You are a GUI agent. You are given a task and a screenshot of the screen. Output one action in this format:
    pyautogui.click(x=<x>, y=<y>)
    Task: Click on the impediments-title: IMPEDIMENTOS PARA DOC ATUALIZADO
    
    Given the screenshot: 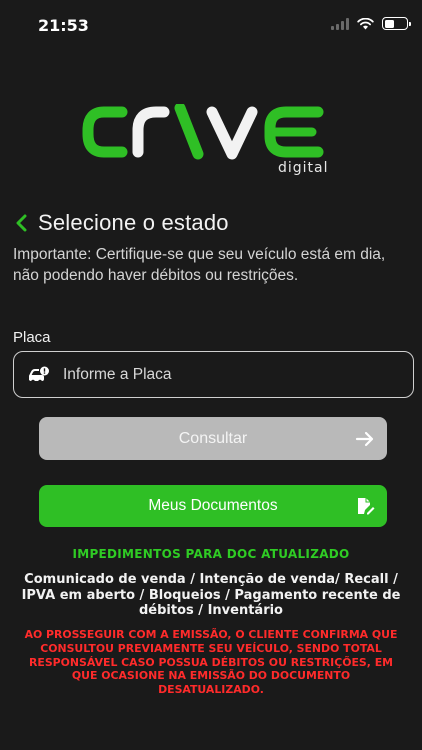 What is the action you would take?
    pyautogui.click(x=211, y=554)
    